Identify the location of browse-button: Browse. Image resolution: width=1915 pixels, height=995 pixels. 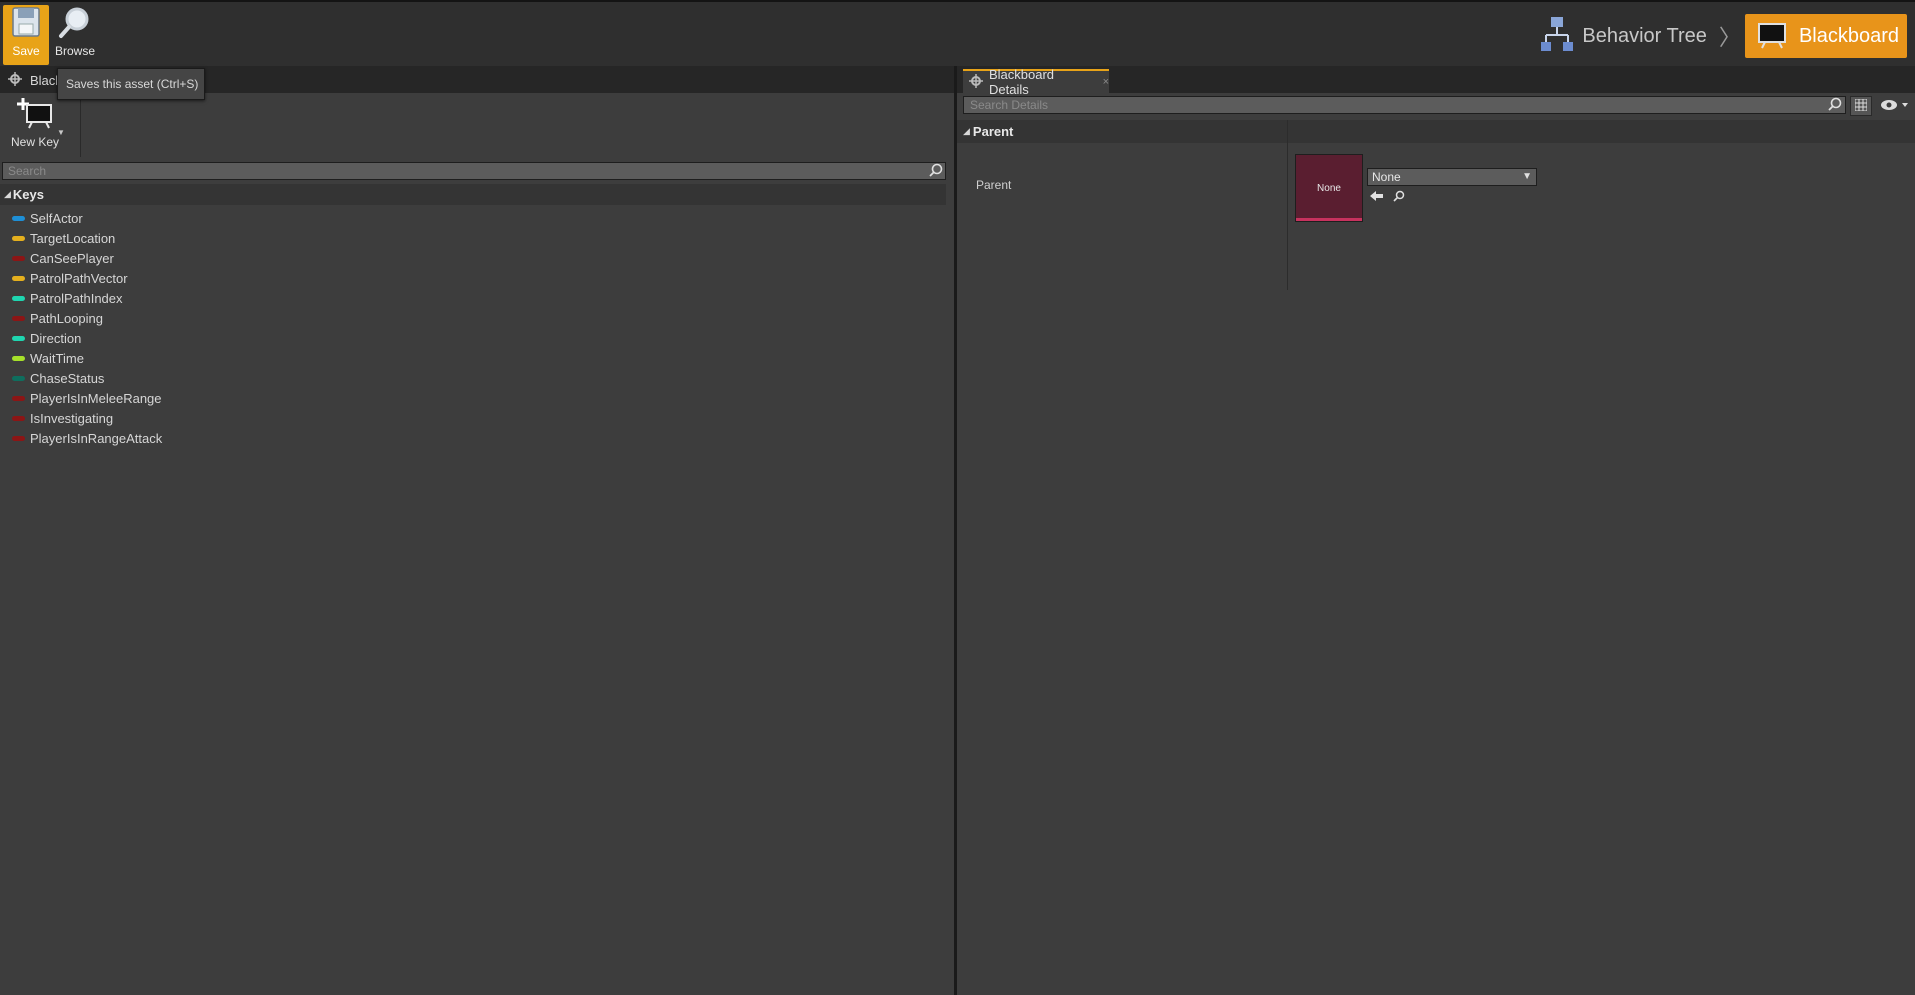
(75, 35).